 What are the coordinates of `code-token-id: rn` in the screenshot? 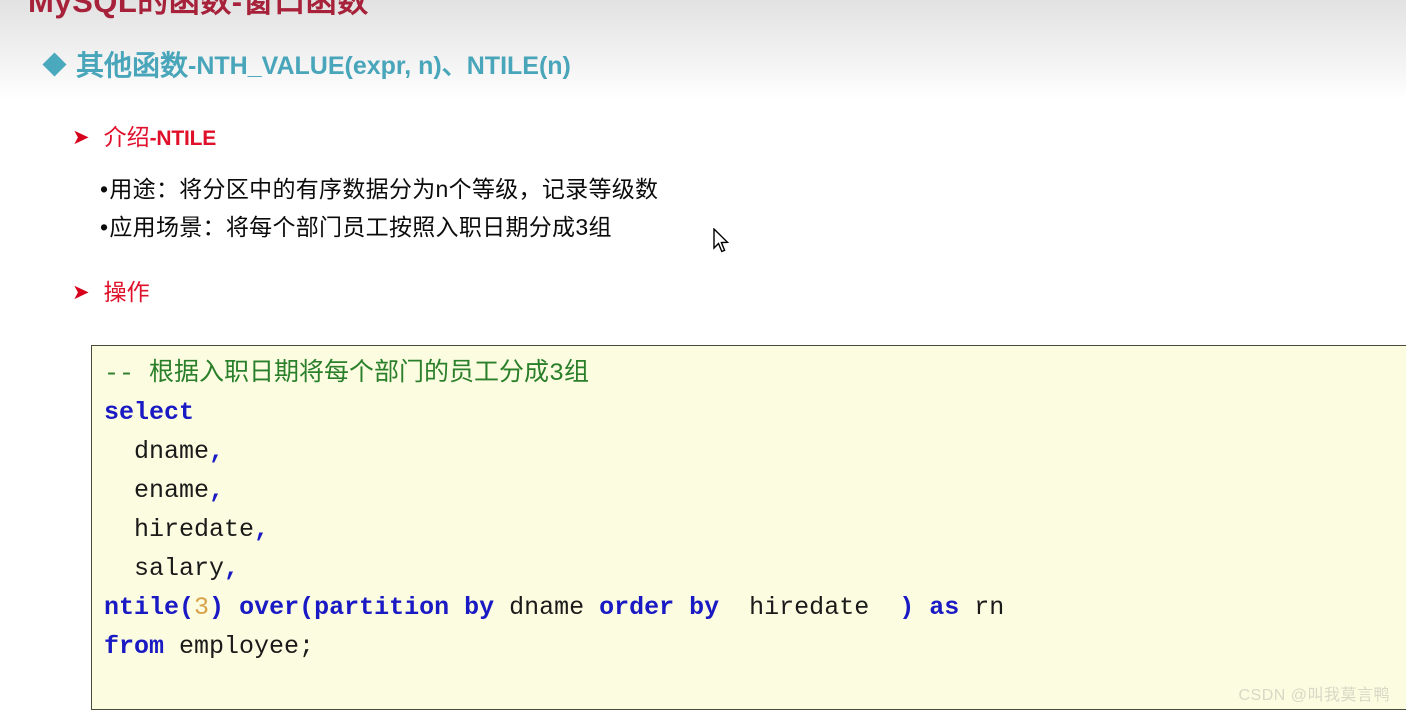 It's located at (982, 607).